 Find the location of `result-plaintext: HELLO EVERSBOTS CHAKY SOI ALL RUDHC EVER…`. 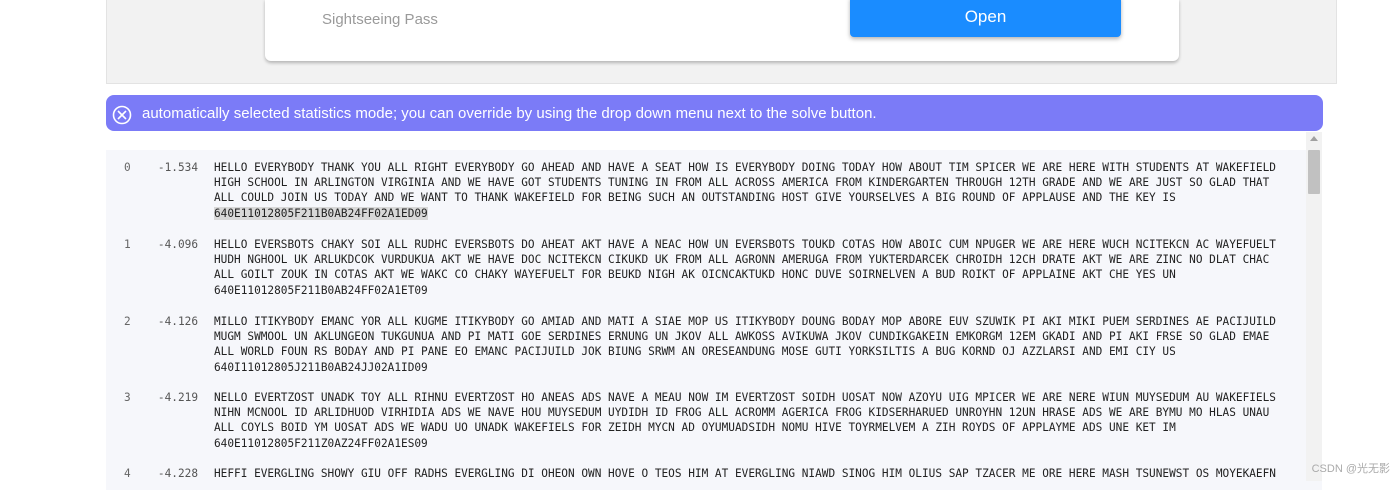

result-plaintext: HELLO EVERSBOTS CHAKY SOI ALL RUDHC EVER… is located at coordinates (745, 260).